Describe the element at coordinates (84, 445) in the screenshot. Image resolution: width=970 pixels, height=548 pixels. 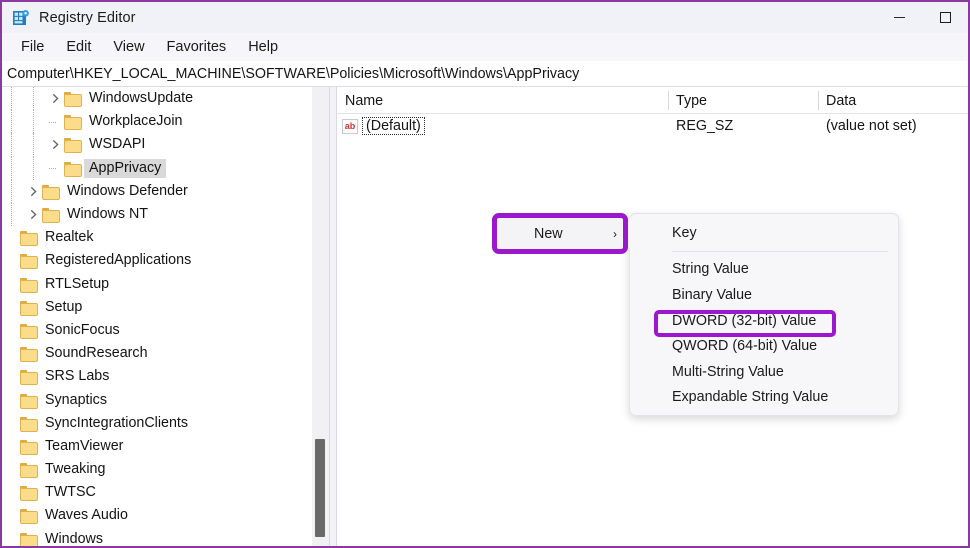
I see `tree-item-label: TeamViewer` at that location.